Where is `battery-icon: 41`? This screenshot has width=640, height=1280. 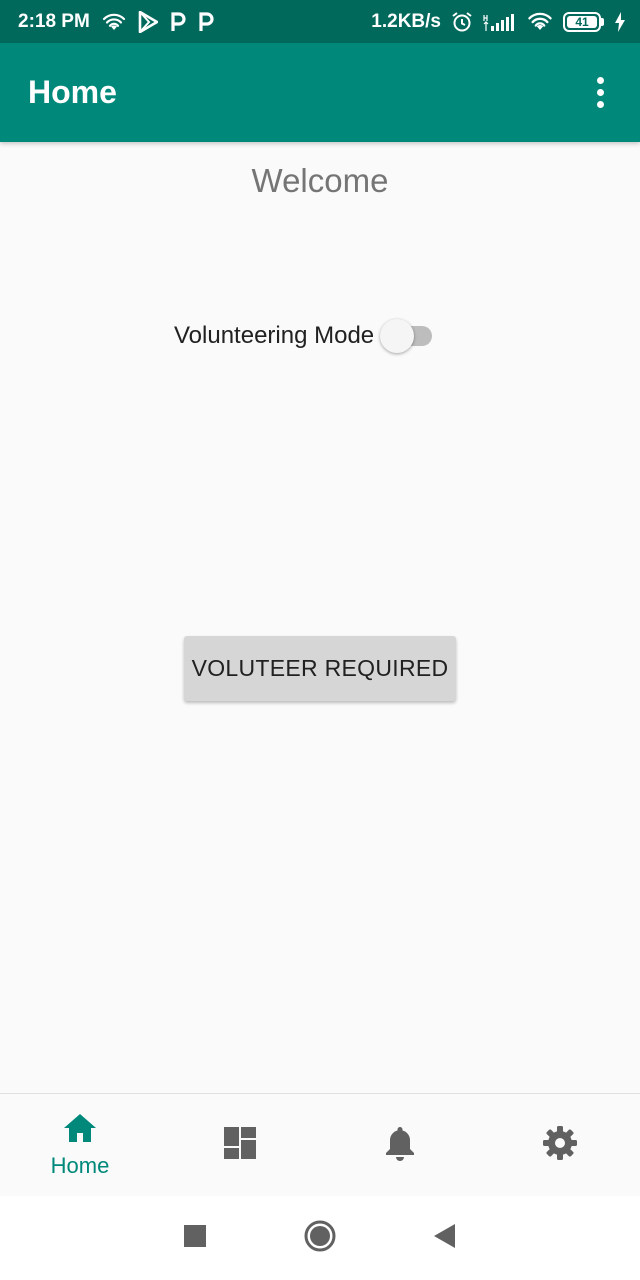 battery-icon: 41 is located at coordinates (583, 21).